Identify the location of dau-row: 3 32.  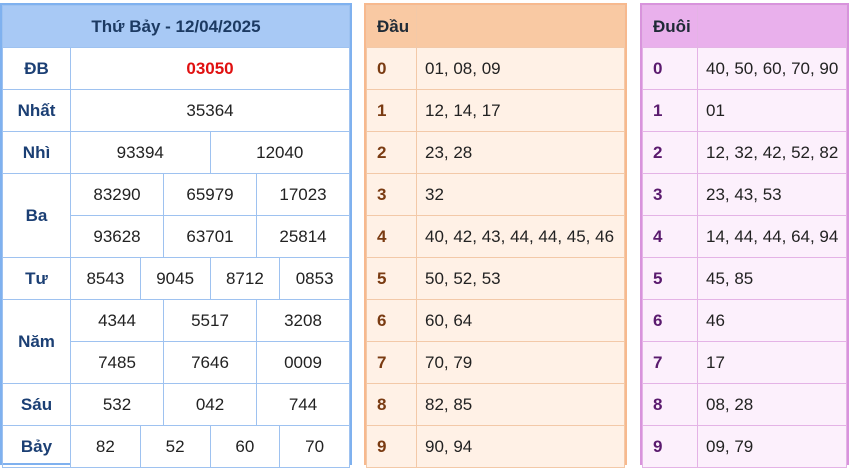
(495, 194).